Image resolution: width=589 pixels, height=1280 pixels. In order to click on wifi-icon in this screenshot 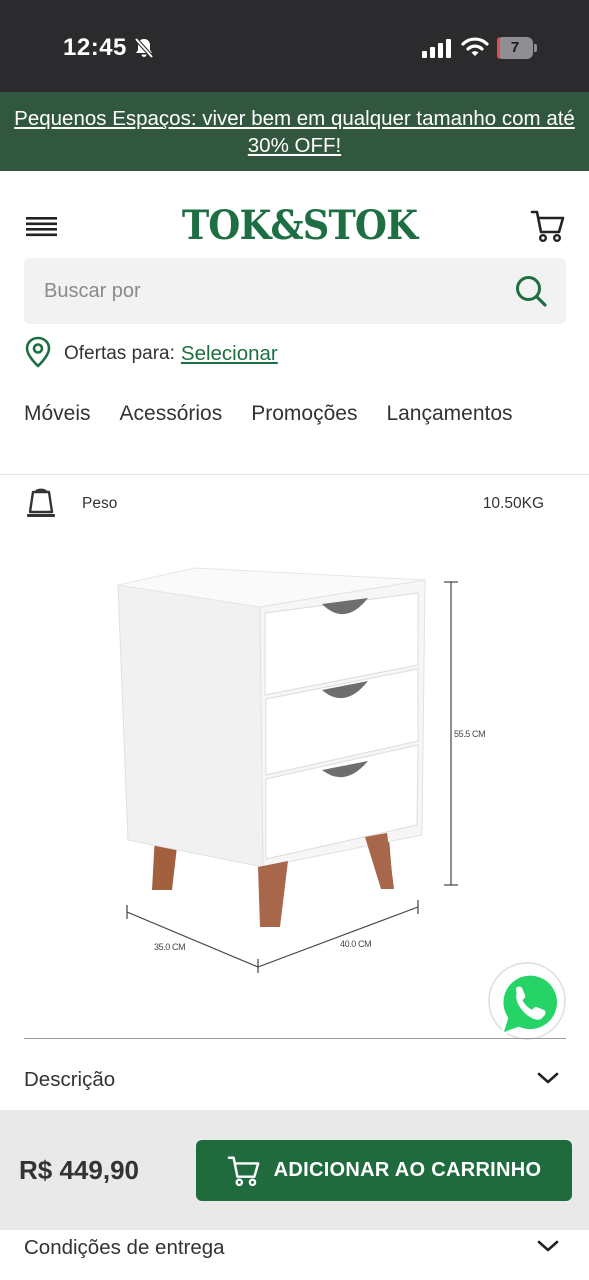, I will do `click(475, 49)`.